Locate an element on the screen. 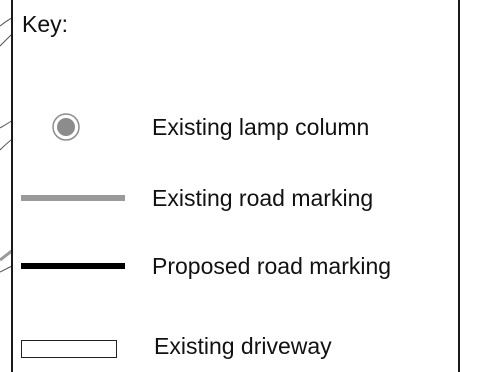  lamp-column-icon is located at coordinates (66, 127).